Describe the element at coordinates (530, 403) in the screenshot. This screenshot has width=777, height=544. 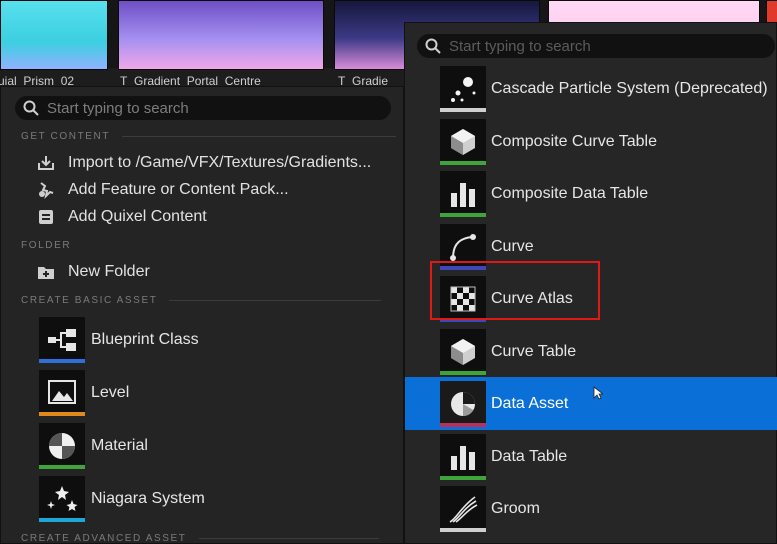
I see `data-asset-label: Data Asset` at that location.